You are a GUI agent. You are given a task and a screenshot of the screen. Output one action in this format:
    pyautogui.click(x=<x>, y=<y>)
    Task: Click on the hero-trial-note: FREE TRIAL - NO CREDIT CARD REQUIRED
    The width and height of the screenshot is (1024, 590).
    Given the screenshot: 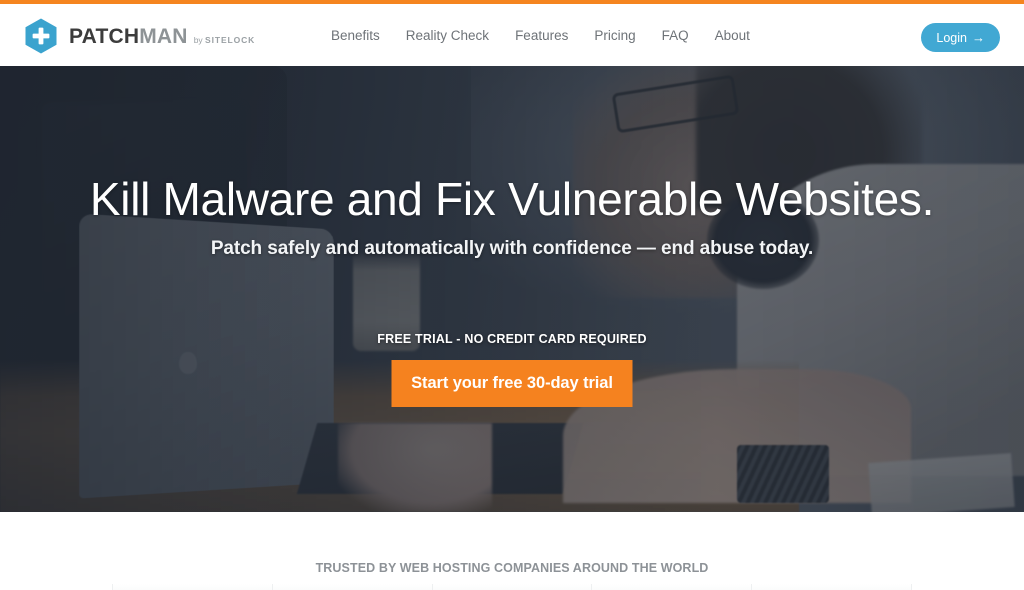 What is the action you would take?
    pyautogui.click(x=512, y=339)
    